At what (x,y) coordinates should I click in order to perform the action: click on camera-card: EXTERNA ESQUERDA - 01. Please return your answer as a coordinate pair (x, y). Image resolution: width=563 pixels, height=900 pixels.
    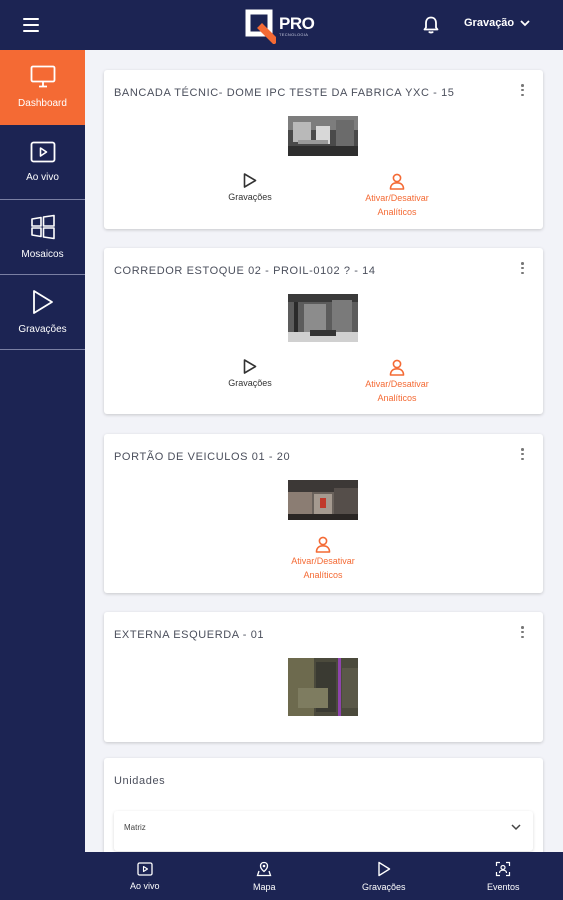
    Looking at the image, I should click on (323, 677).